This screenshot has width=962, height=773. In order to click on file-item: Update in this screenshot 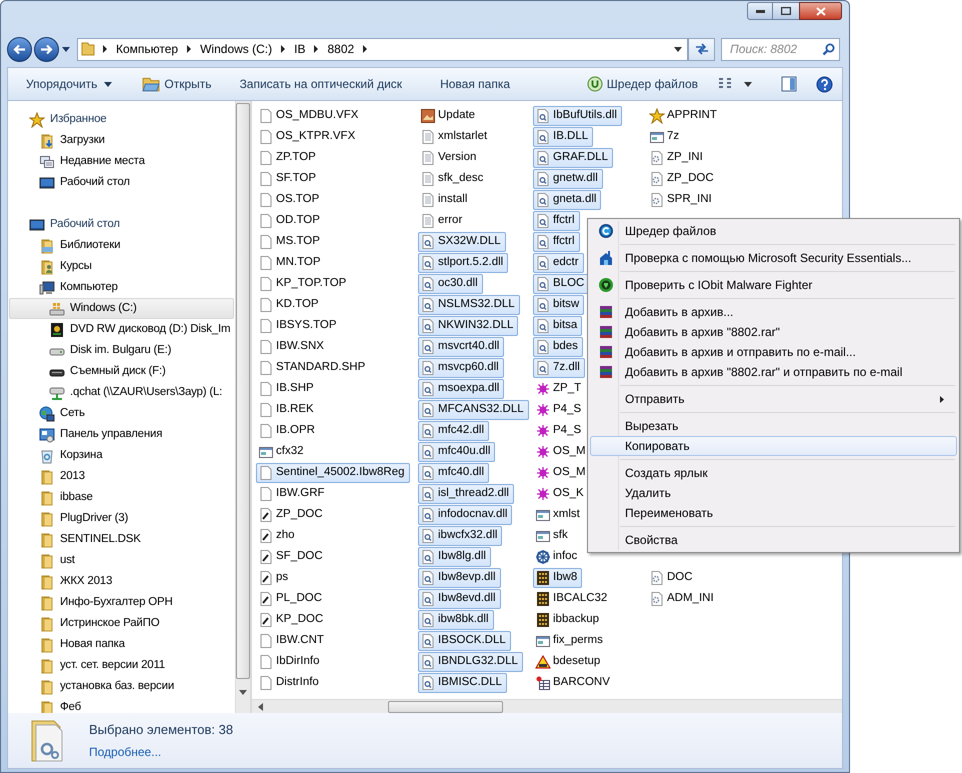, I will do `click(449, 116)`.